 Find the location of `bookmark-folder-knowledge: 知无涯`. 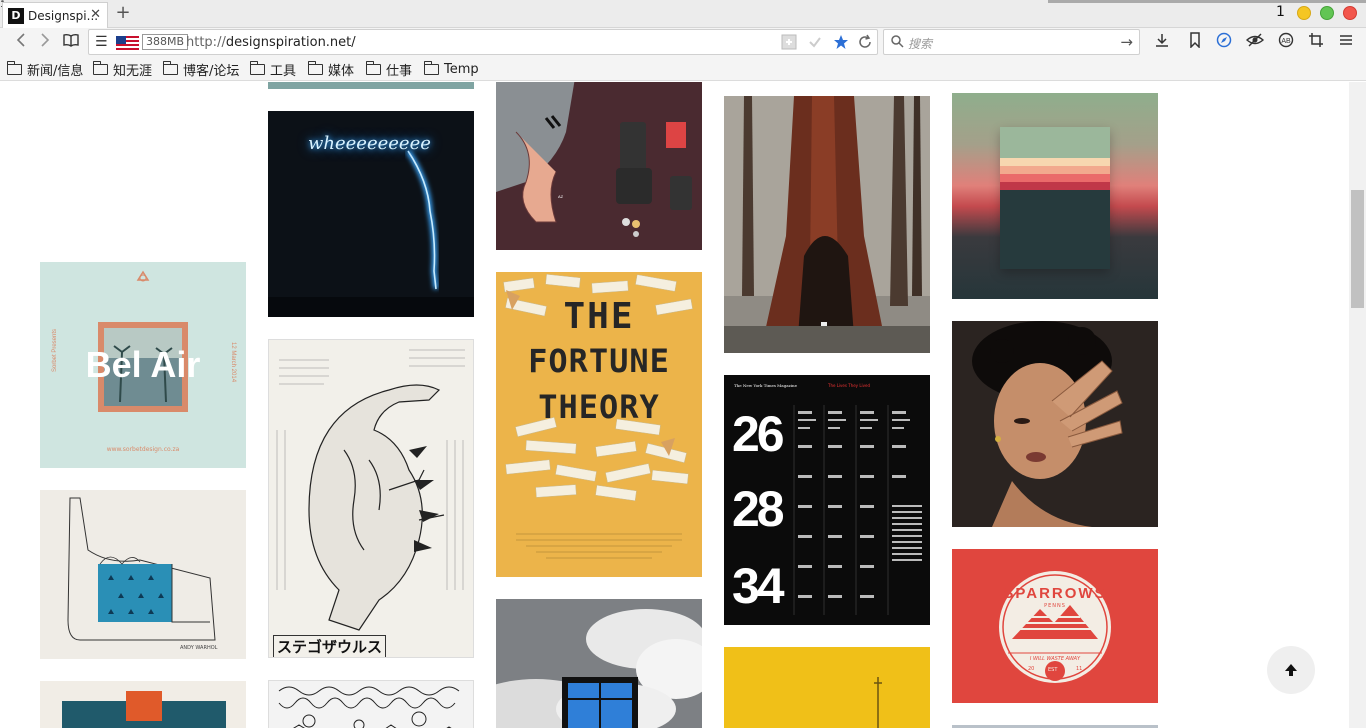

bookmark-folder-knowledge: 知无涯 is located at coordinates (122, 69).